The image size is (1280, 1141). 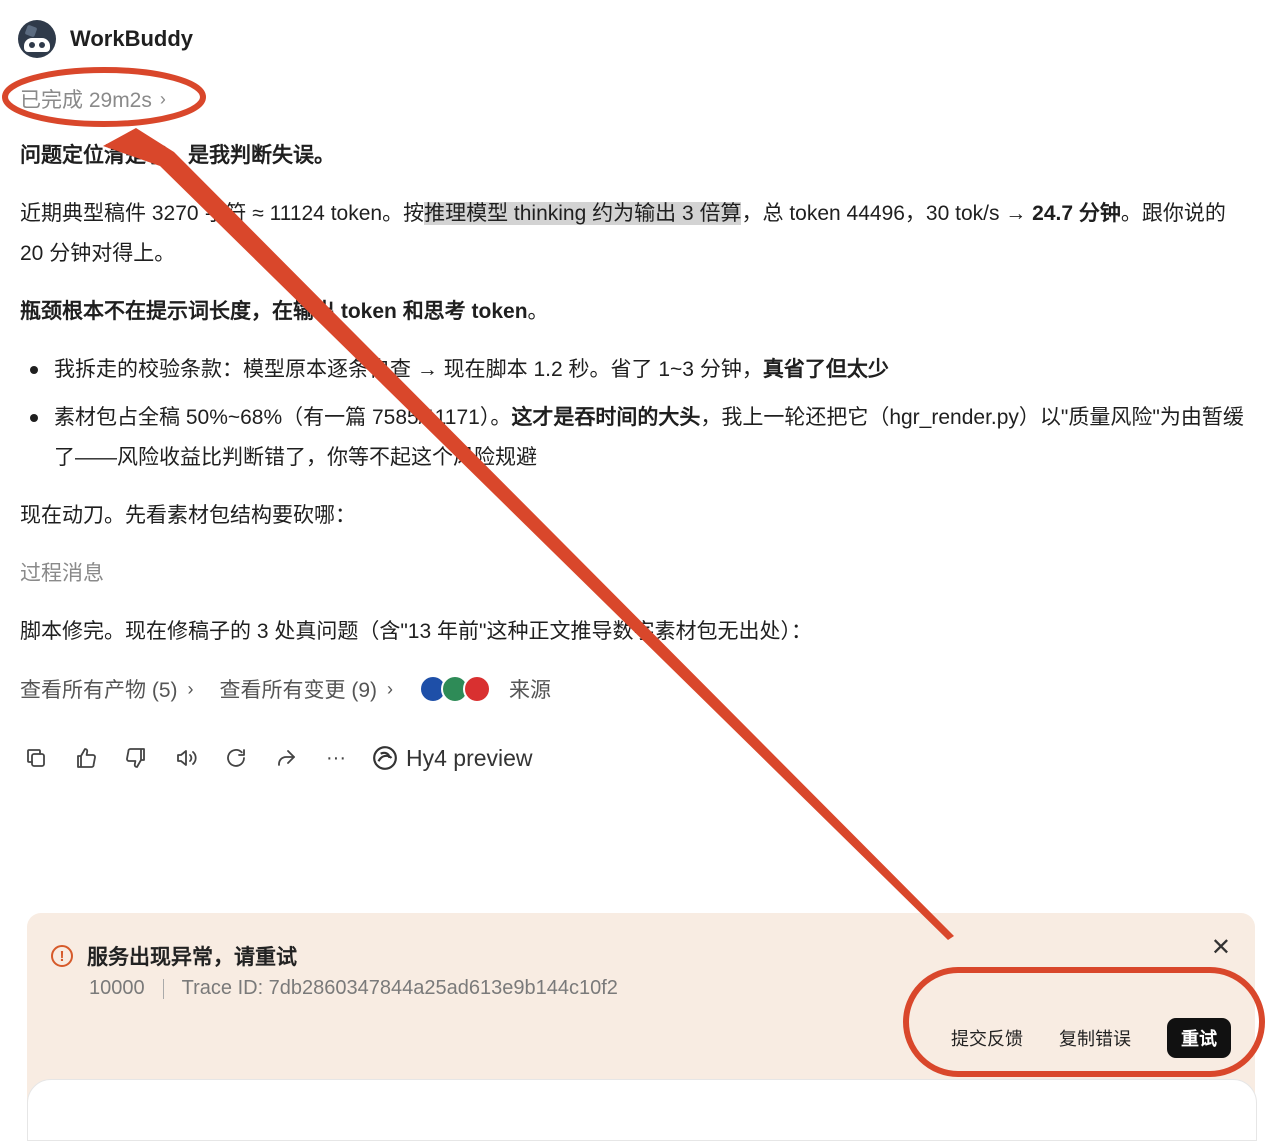 I want to click on submit-feedback-button: 提交反馈, so click(x=987, y=1038).